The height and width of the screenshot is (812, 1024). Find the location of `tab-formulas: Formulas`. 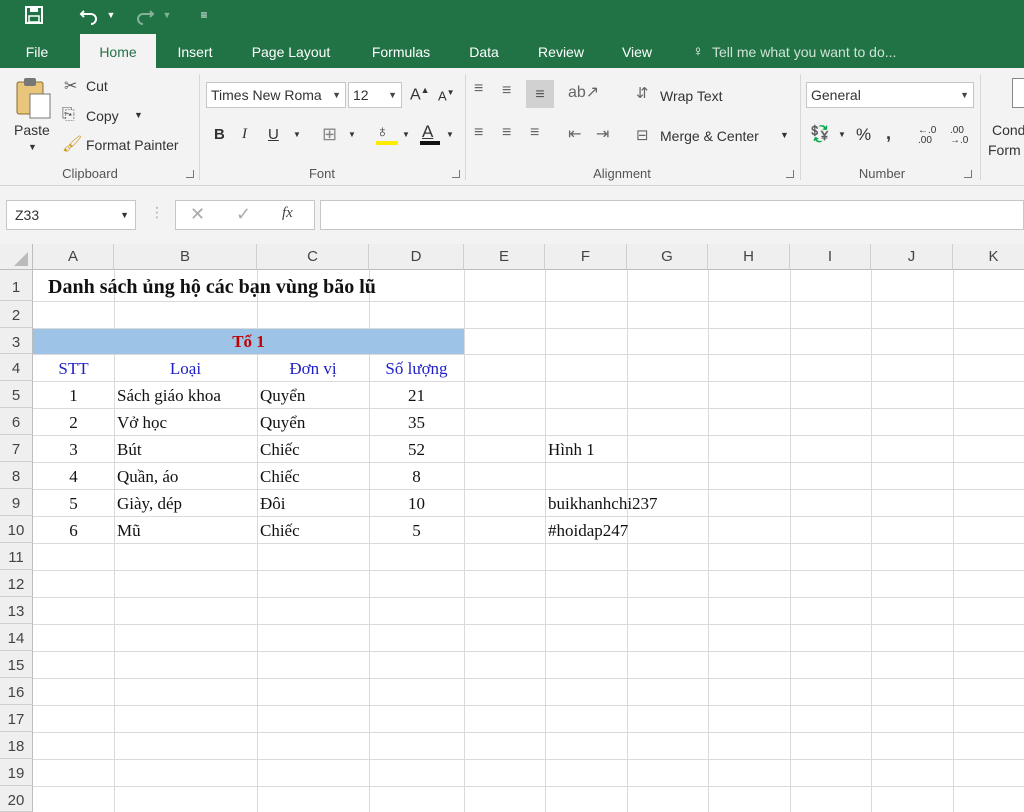

tab-formulas: Formulas is located at coordinates (401, 51).